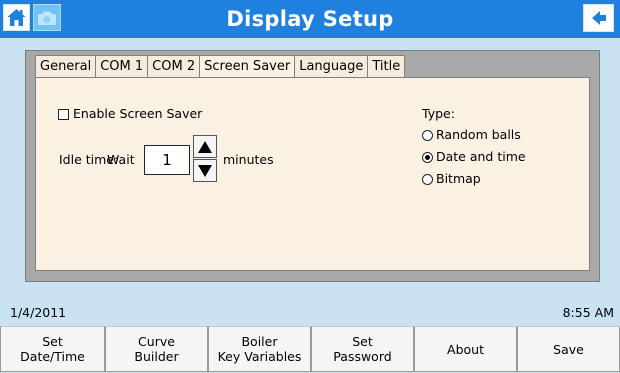  What do you see at coordinates (478, 134) in the screenshot?
I see `radio-random-balls-label: Random balls` at bounding box center [478, 134].